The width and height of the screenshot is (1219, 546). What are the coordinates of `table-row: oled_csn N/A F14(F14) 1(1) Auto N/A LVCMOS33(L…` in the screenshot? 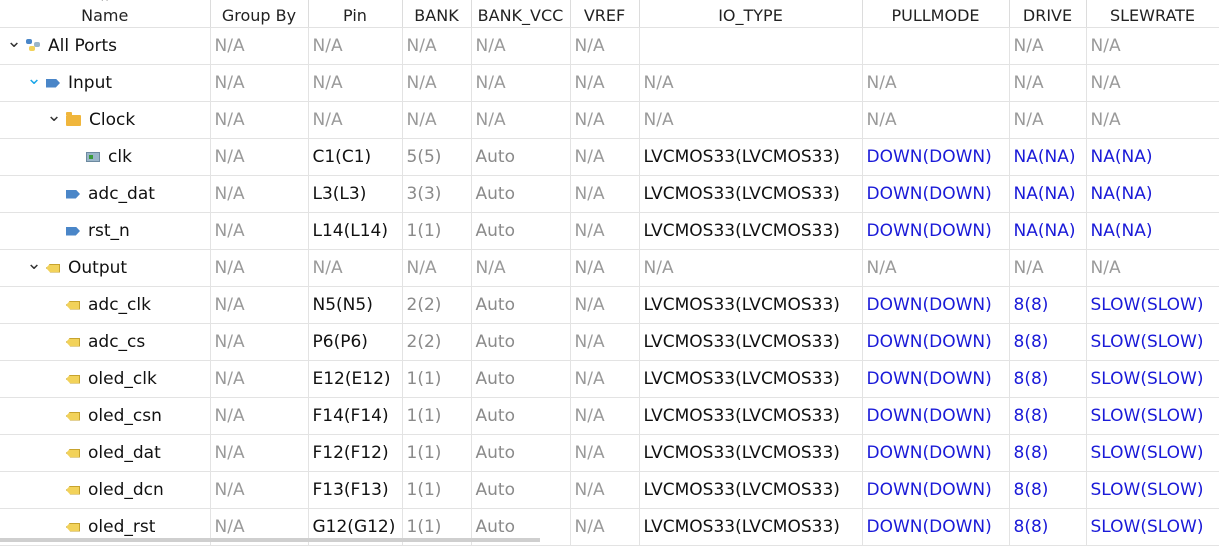 It's located at (609, 416).